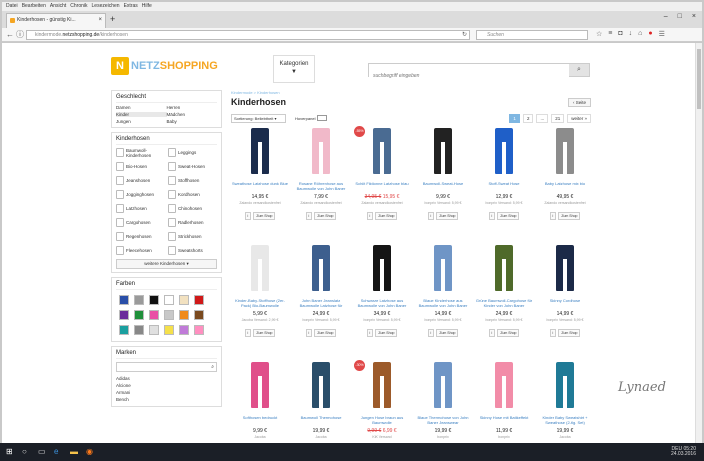 This screenshot has height=461, width=704. I want to click on download-icon: ↓, so click(631, 34).